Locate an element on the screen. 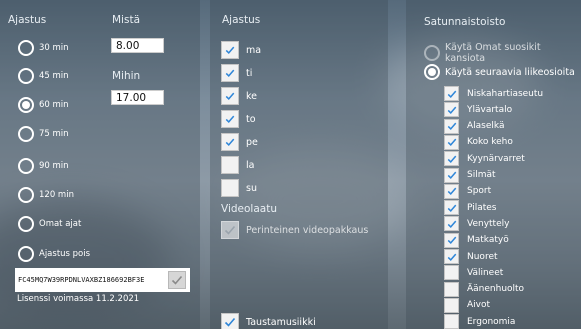 This screenshot has width=581, height=329. schedule-option-6: Omat ajat is located at coordinates (49, 224).